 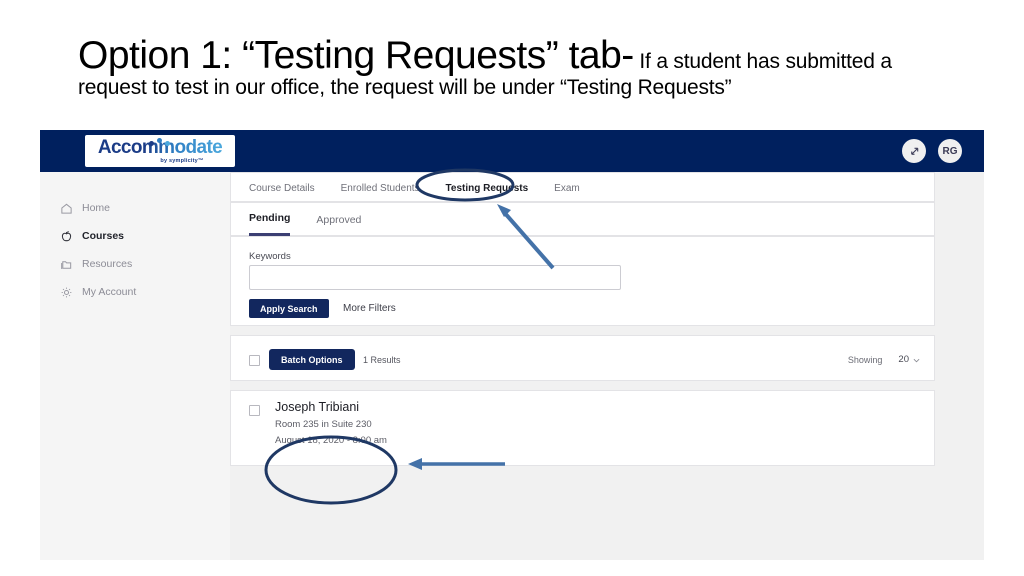 I want to click on secondary-tabs-bar: Pending Approved, so click(x=582, y=219).